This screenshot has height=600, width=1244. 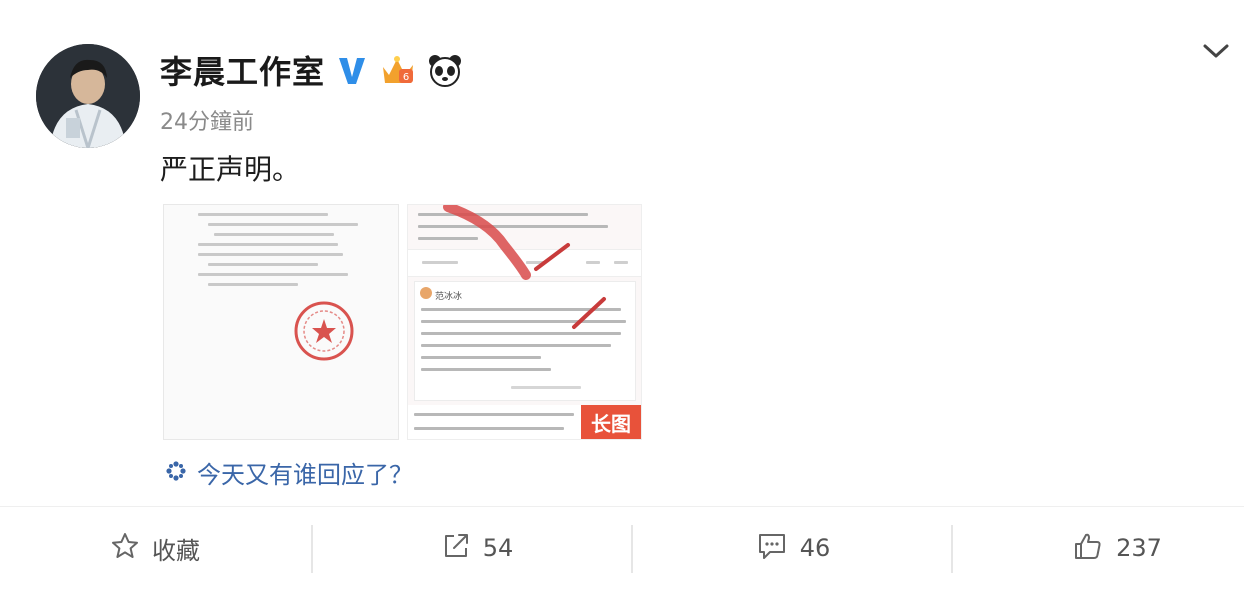 I want to click on like-button: 237, so click(x=1103, y=548).